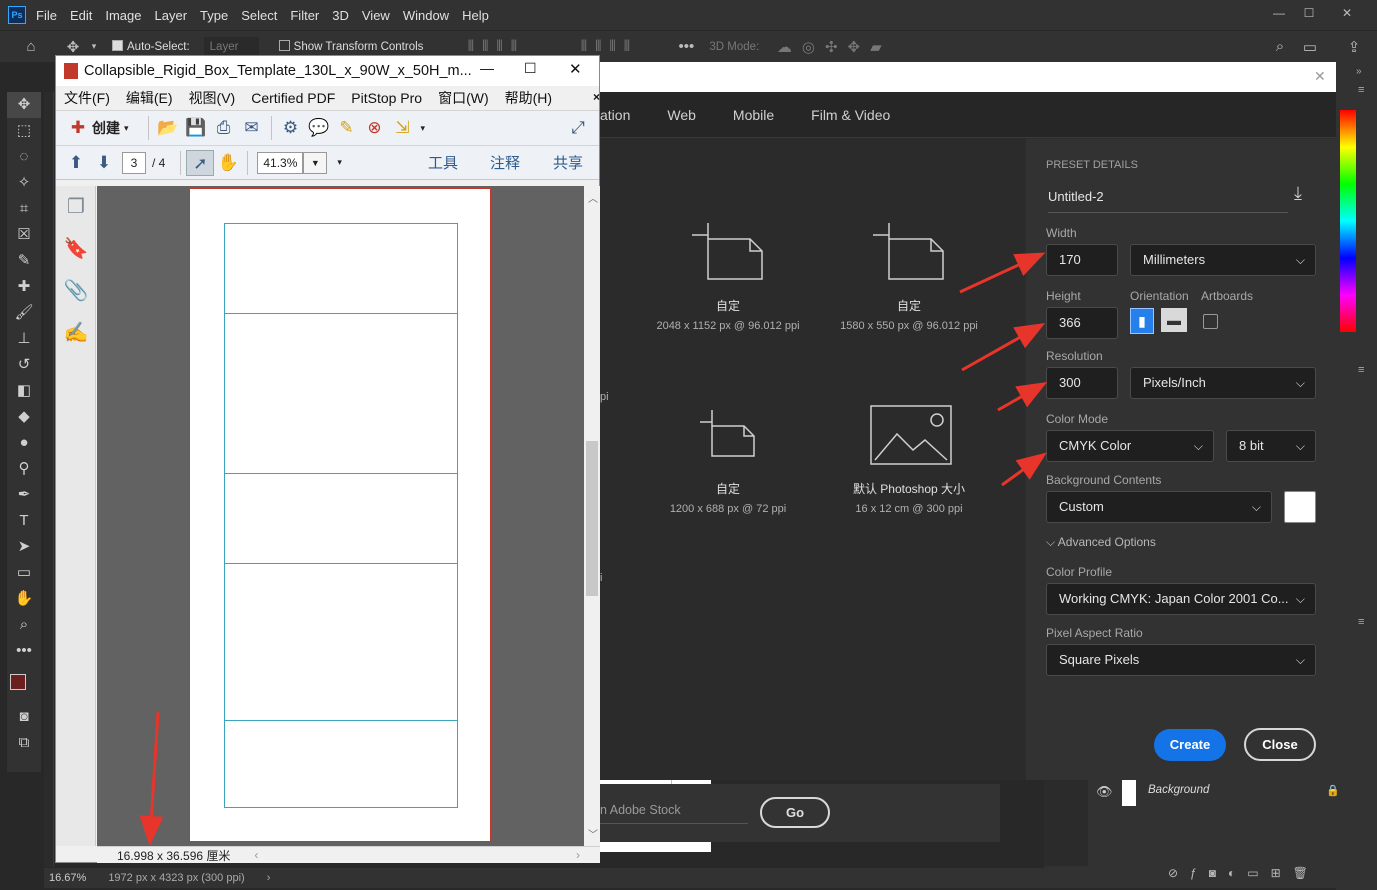 This screenshot has width=1377, height=890. I want to click on zoom-tool-icon: ⌕, so click(24, 625).